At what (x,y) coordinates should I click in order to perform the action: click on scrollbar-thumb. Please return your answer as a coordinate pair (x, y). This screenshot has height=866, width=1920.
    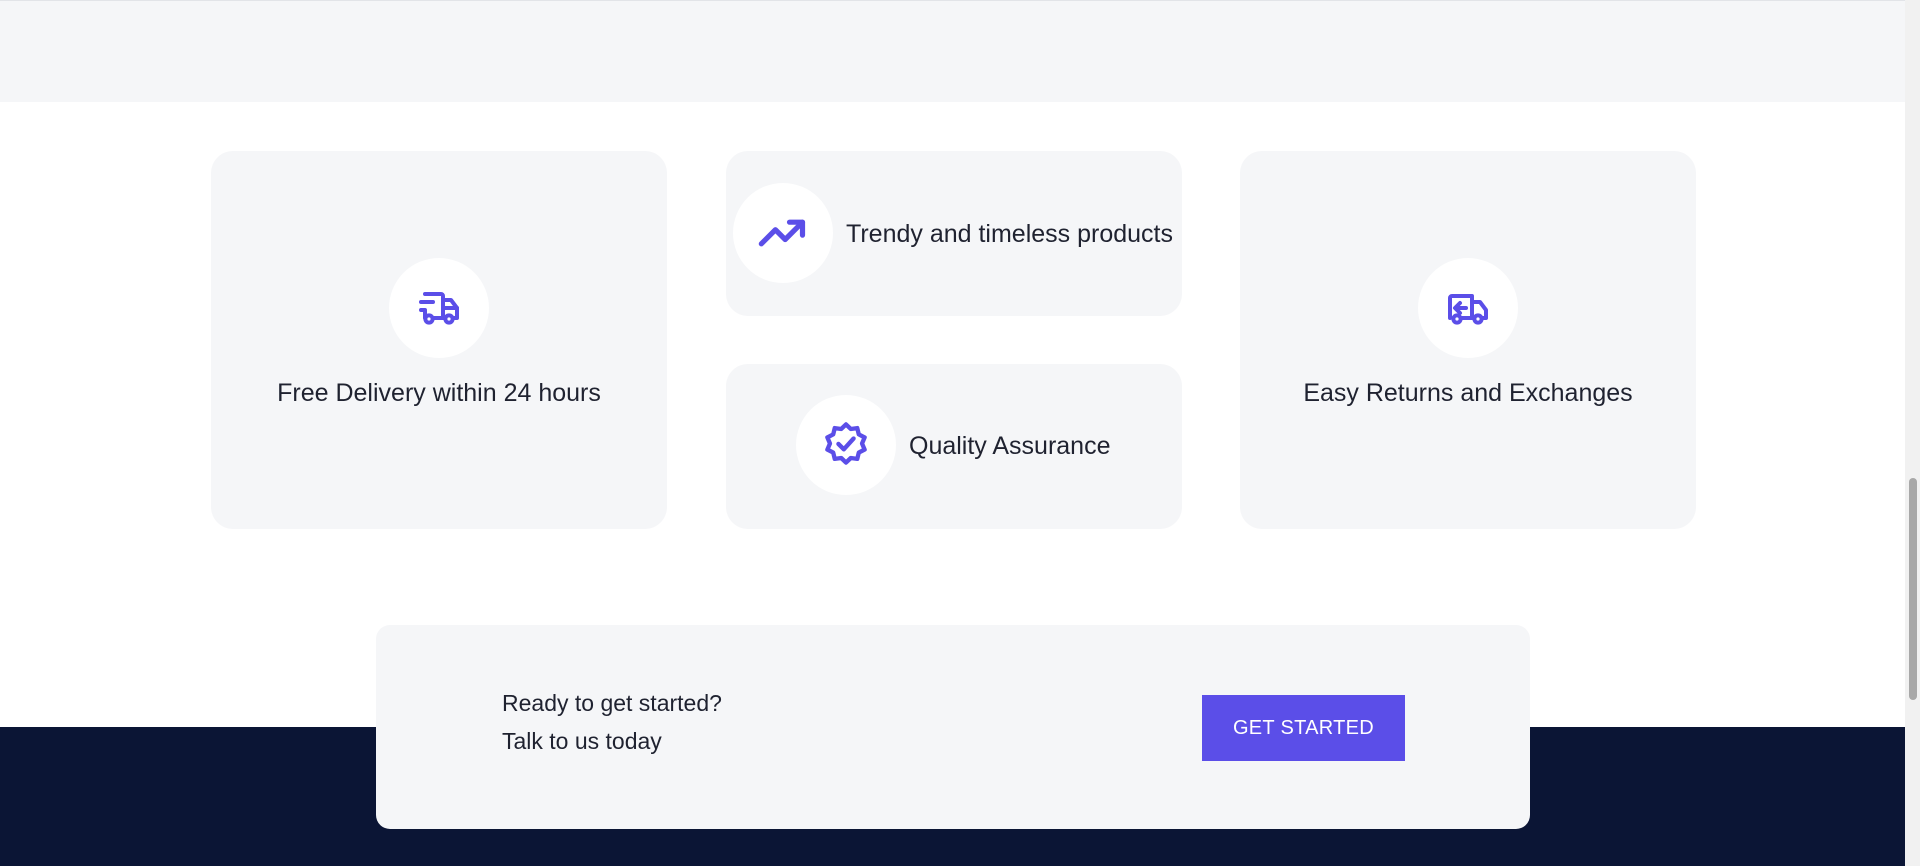
    Looking at the image, I should click on (1913, 589).